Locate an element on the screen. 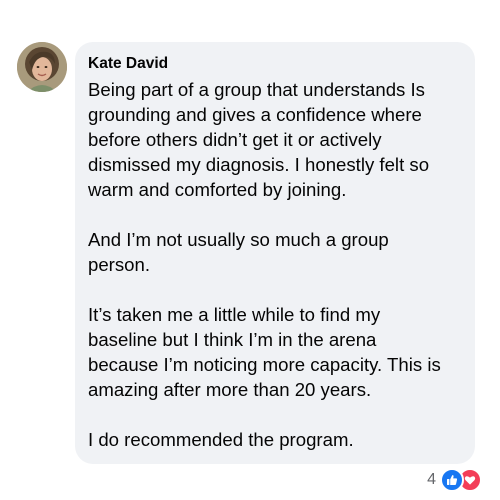 The width and height of the screenshot is (500, 500). like-icon is located at coordinates (452, 480).